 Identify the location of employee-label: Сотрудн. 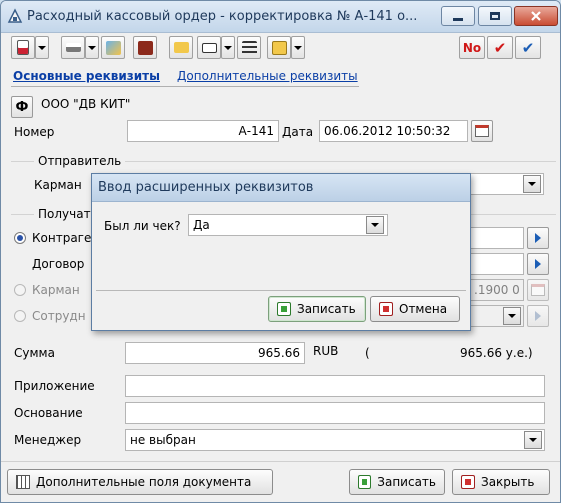
(59, 316).